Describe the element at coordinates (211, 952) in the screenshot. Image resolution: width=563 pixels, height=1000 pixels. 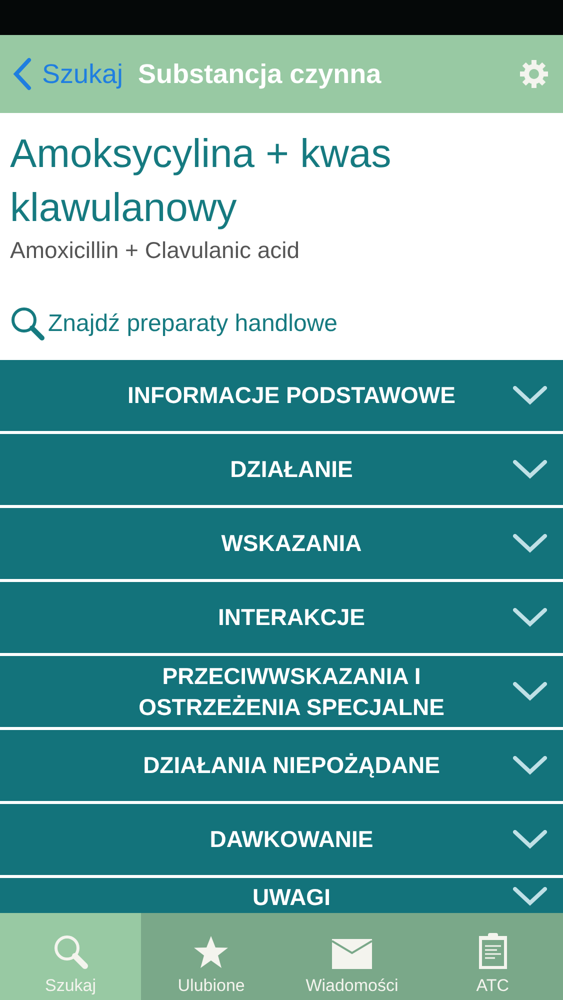
I see `star-icon` at that location.